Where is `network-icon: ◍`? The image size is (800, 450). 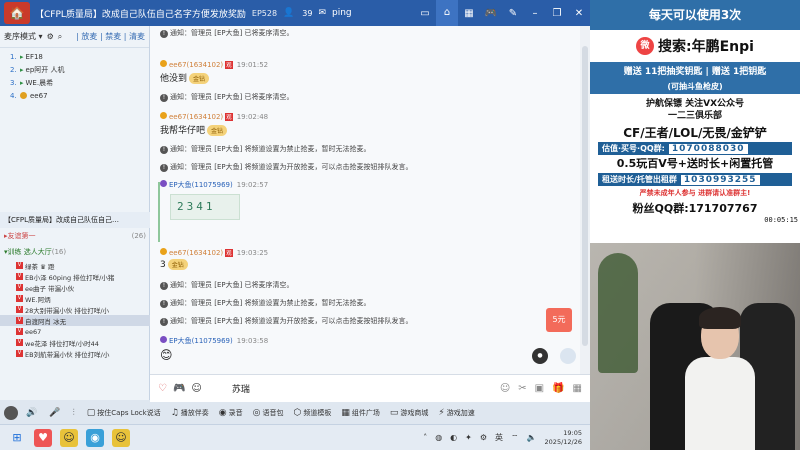
network-icon: ◍ is located at coordinates (438, 437).